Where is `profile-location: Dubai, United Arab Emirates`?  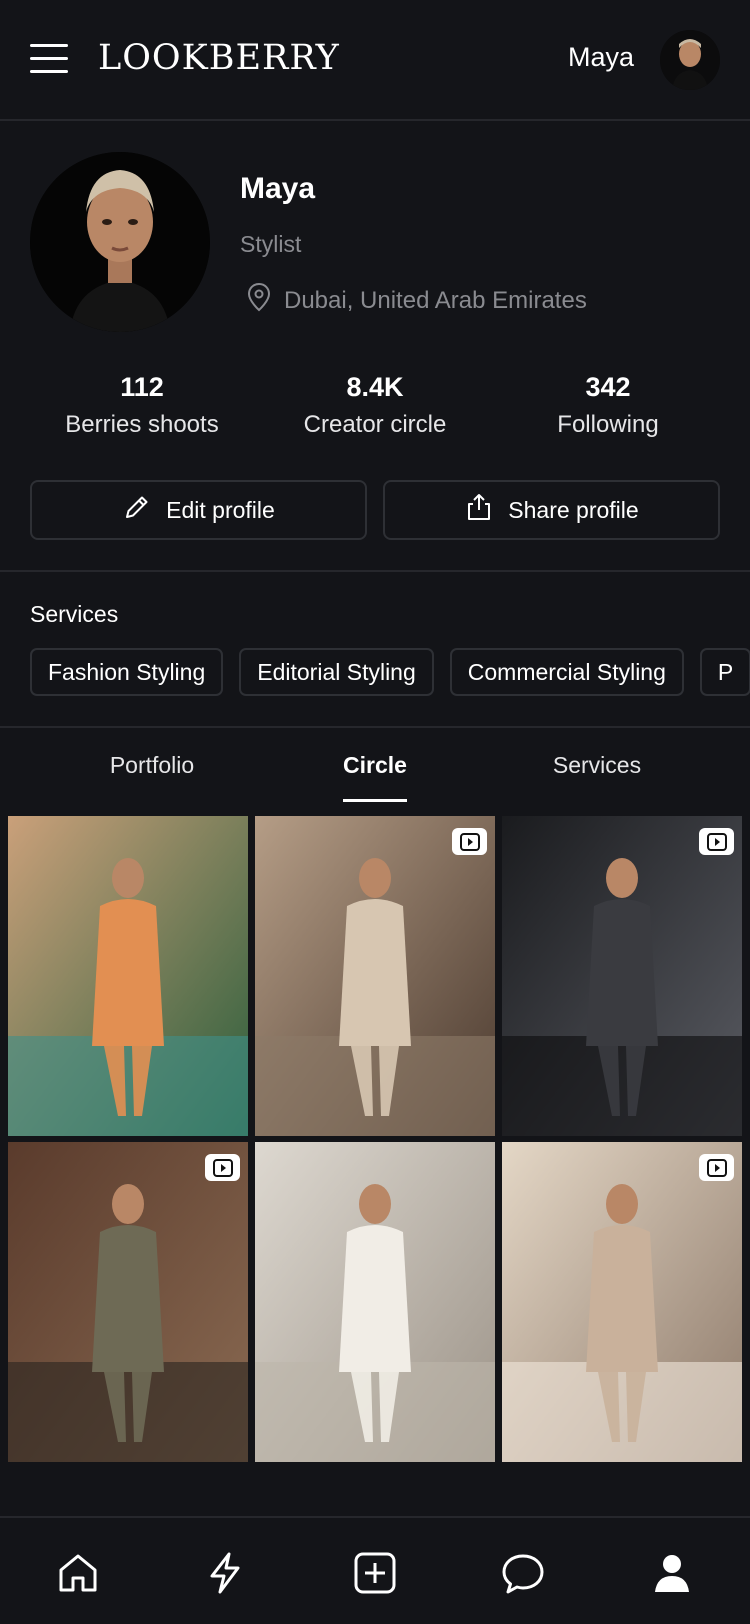 profile-location: Dubai, United Arab Emirates is located at coordinates (416, 300).